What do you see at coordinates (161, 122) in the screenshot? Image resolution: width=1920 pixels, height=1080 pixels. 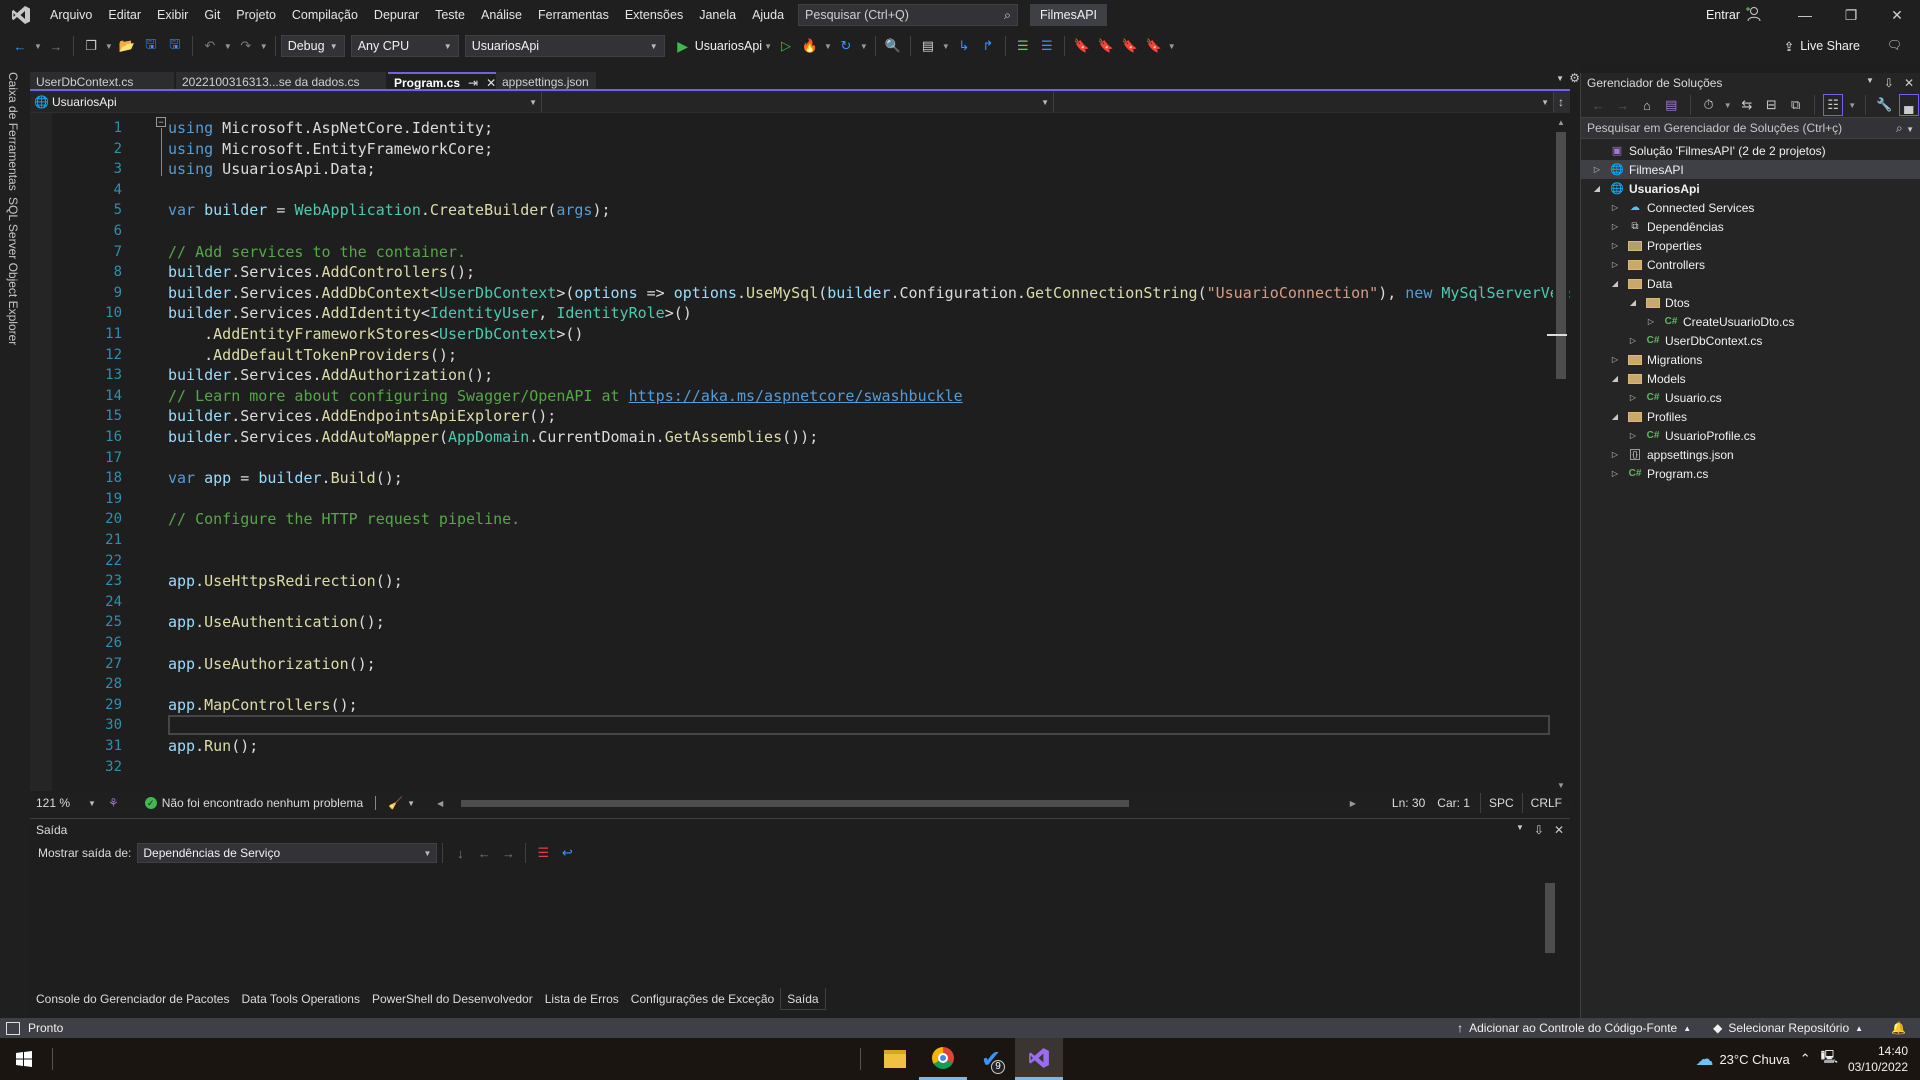 I see `collapse-region-icon: −` at bounding box center [161, 122].